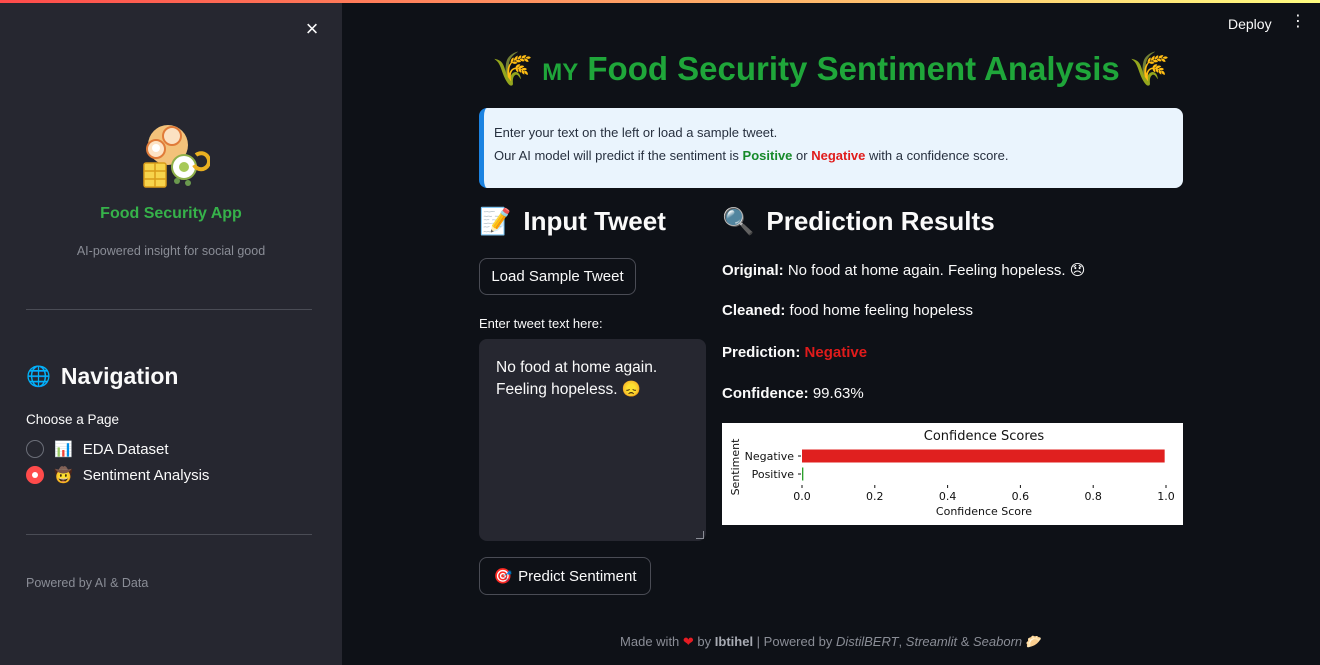 This screenshot has width=1320, height=665. I want to click on positive-label: Positive, so click(767, 155).